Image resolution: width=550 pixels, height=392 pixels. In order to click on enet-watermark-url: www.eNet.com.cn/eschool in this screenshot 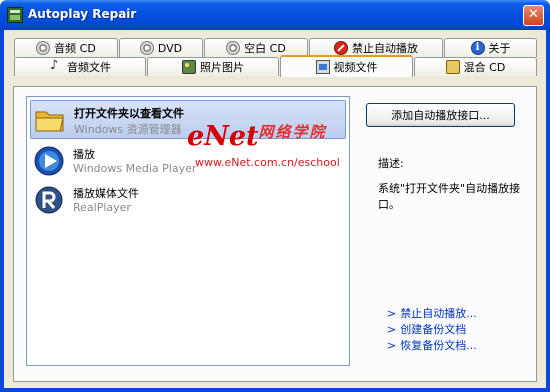, I will do `click(267, 162)`.